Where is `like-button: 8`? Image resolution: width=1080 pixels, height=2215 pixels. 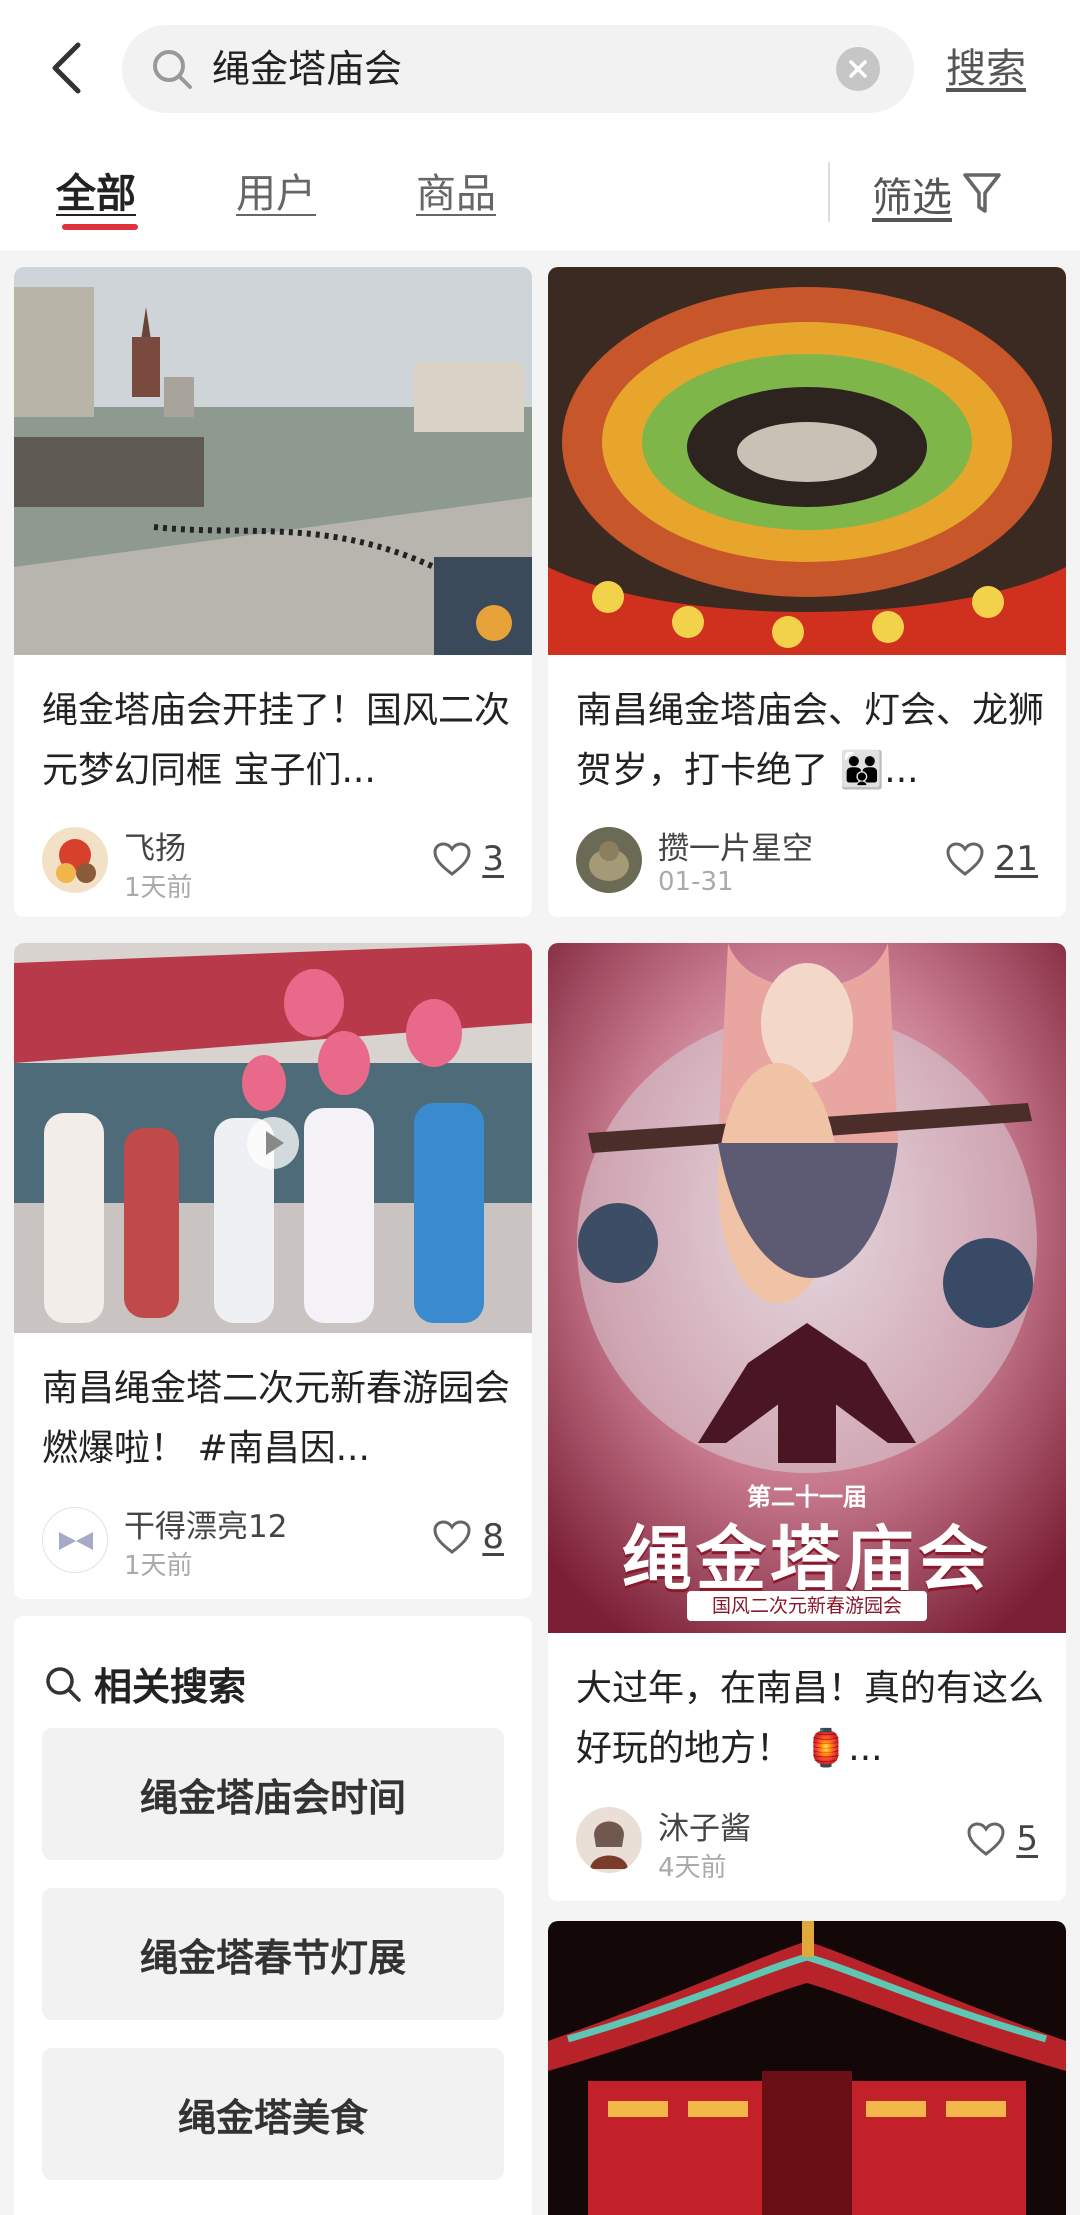
like-button: 8 is located at coordinates (468, 1537).